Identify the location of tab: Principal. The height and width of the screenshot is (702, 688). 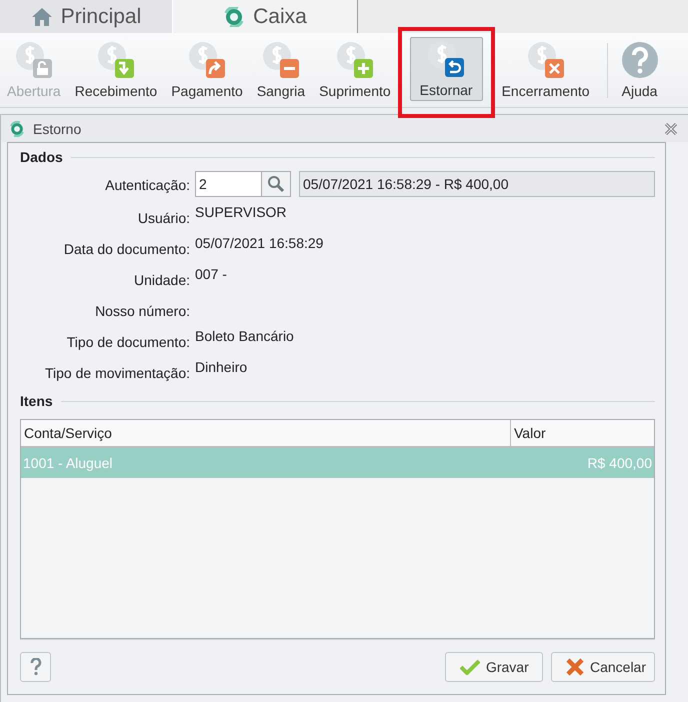
(86, 16).